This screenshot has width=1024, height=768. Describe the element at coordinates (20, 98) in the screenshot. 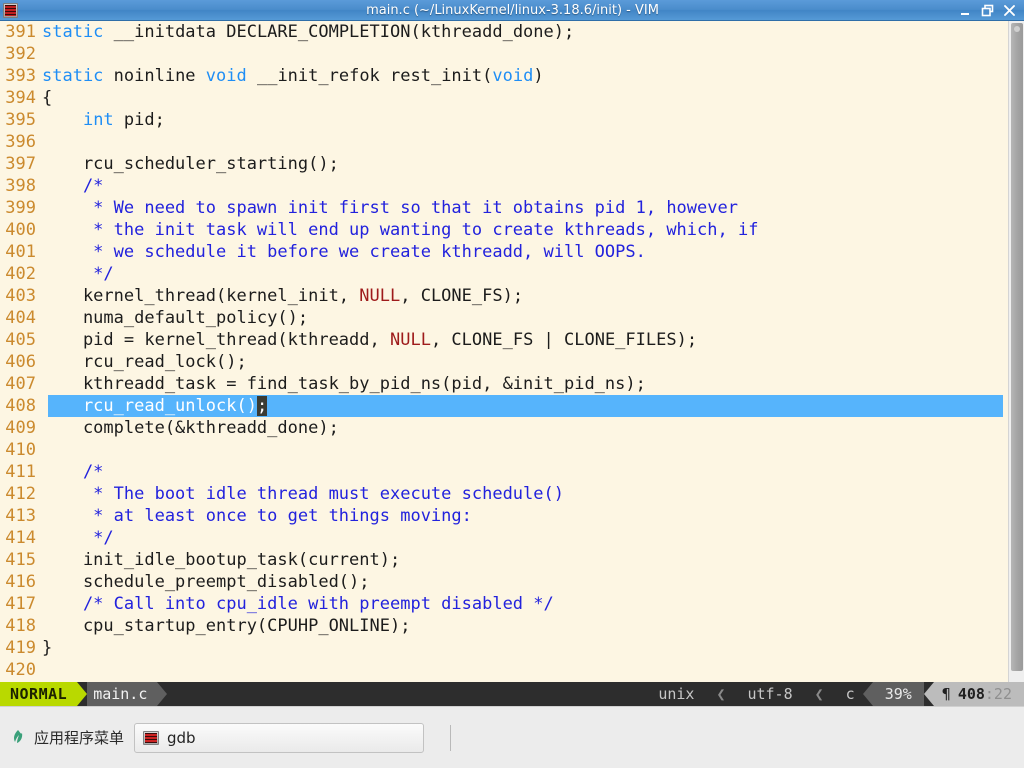

I see `line-number: 394` at that location.